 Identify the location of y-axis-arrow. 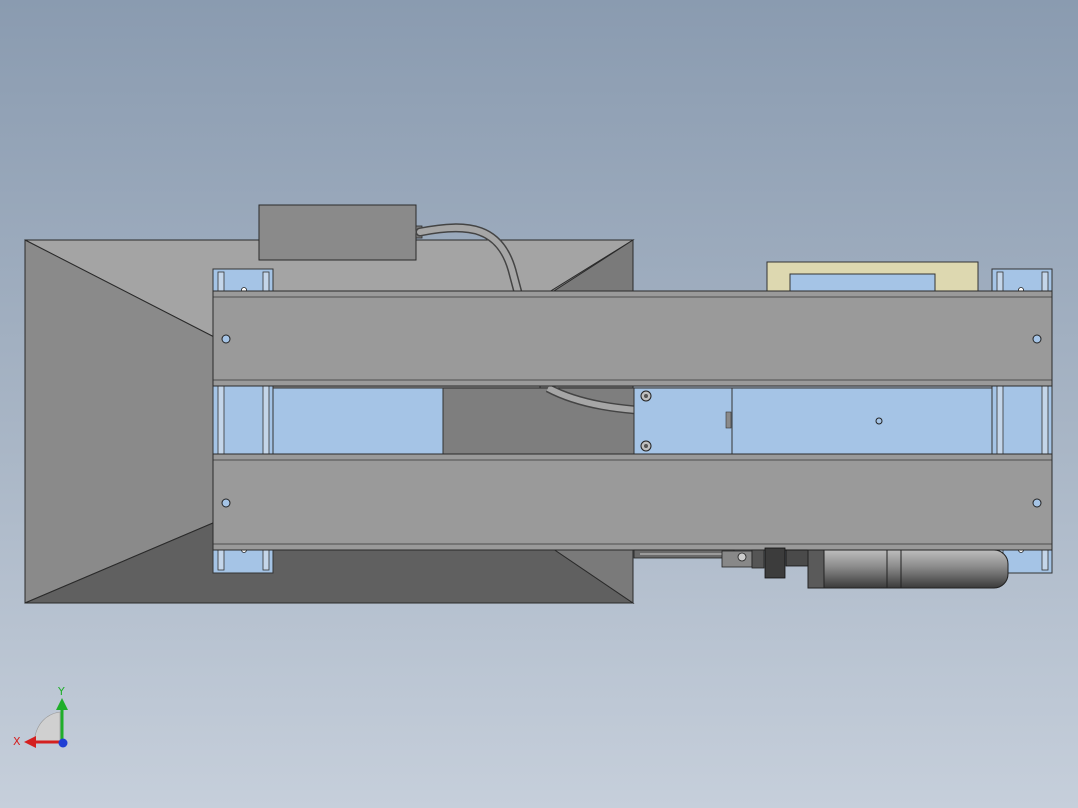
(62, 704).